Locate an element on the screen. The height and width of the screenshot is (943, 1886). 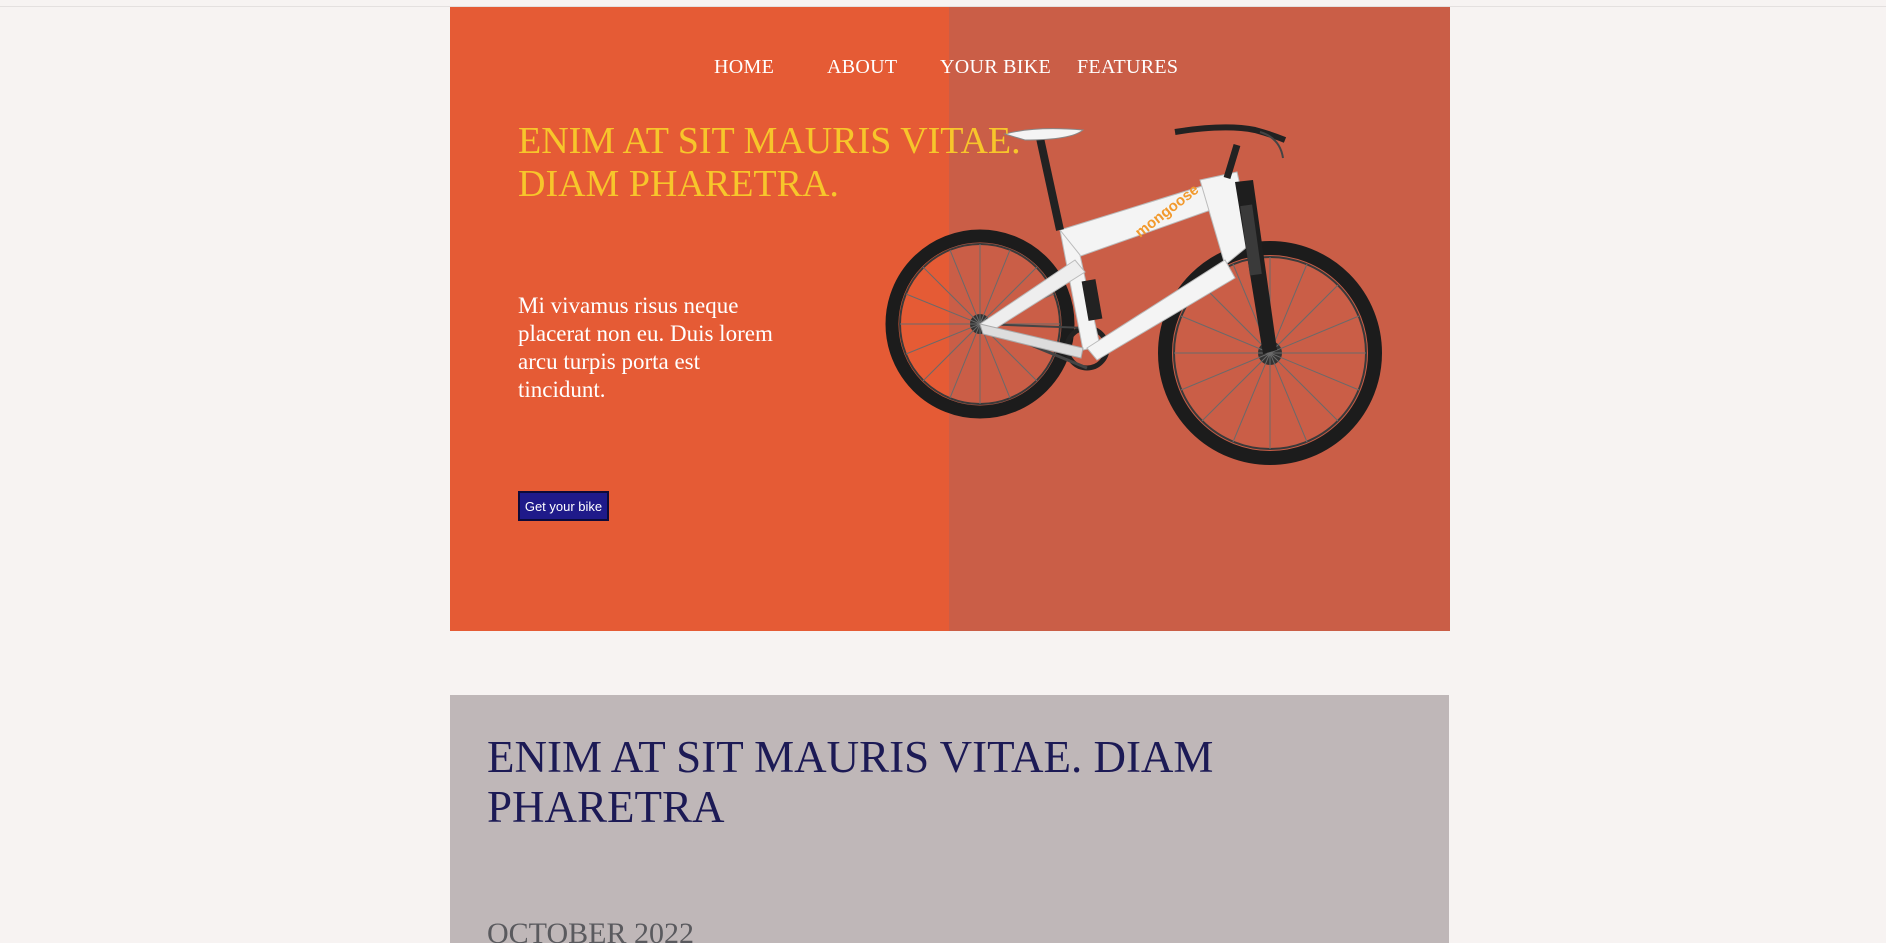
front-fork is located at coordinates (1256, 267).